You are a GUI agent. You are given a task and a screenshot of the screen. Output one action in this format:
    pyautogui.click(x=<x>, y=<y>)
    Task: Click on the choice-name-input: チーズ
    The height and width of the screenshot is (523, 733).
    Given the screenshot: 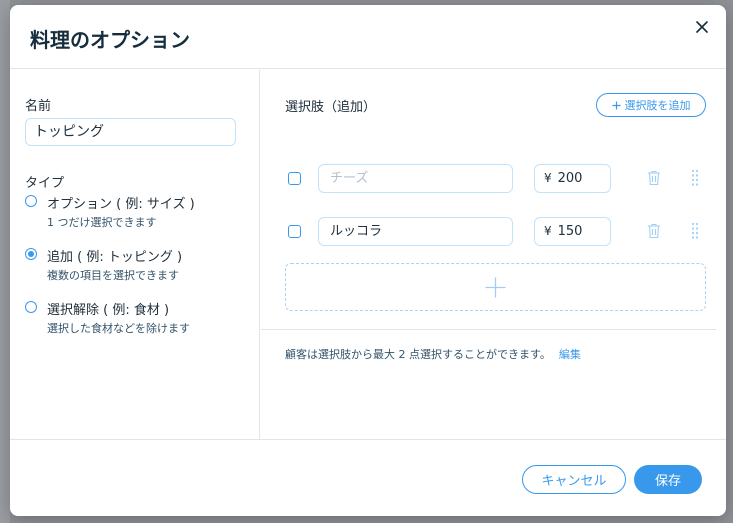 What is the action you would take?
    pyautogui.click(x=415, y=178)
    